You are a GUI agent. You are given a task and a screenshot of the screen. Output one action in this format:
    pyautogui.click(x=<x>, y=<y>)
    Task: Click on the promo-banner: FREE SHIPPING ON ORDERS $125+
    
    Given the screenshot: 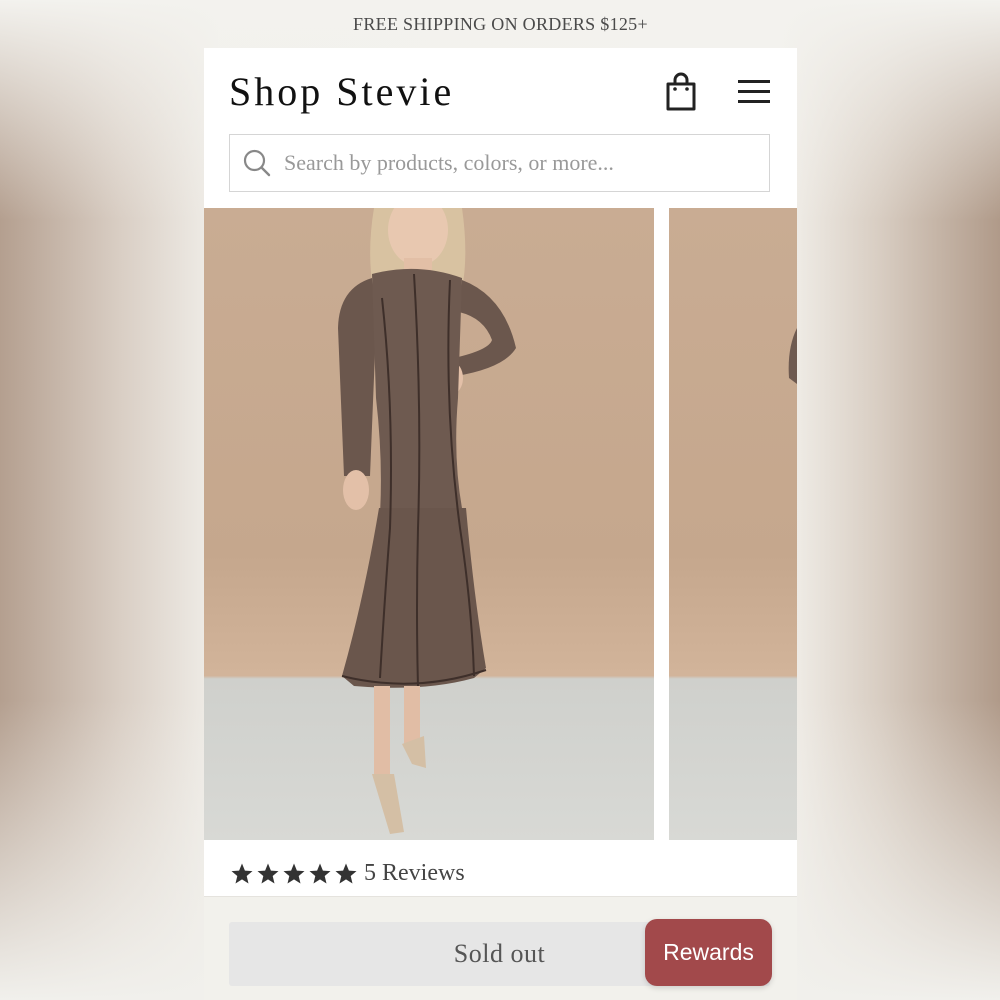 What is the action you would take?
    pyautogui.click(x=500, y=23)
    